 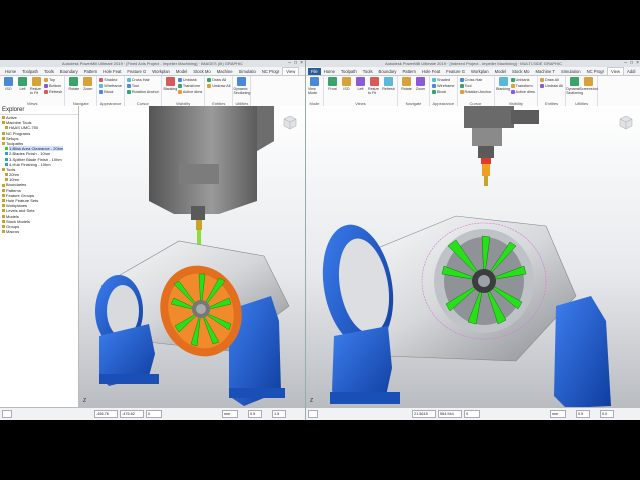 I want to click on stepover-field: 1.5, so click(x=279, y=414).